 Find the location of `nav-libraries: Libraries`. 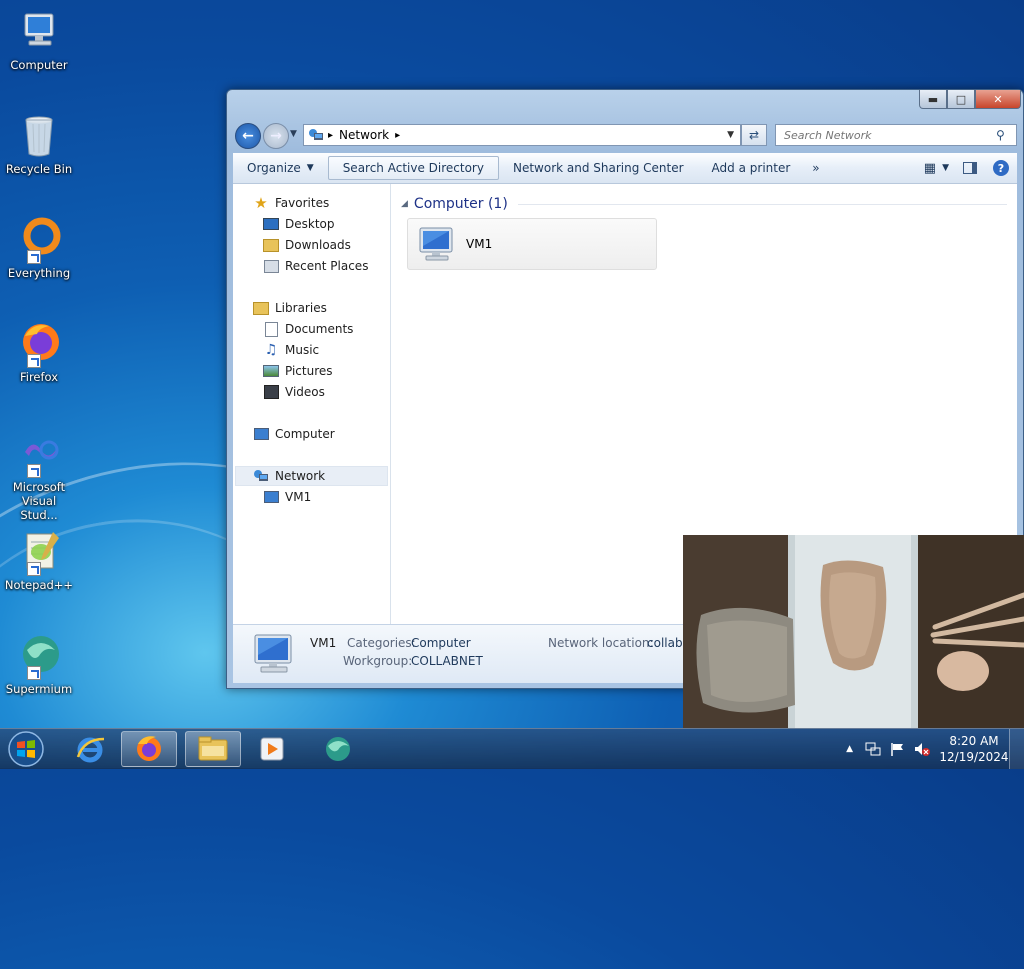

nav-libraries: Libraries is located at coordinates (290, 308).